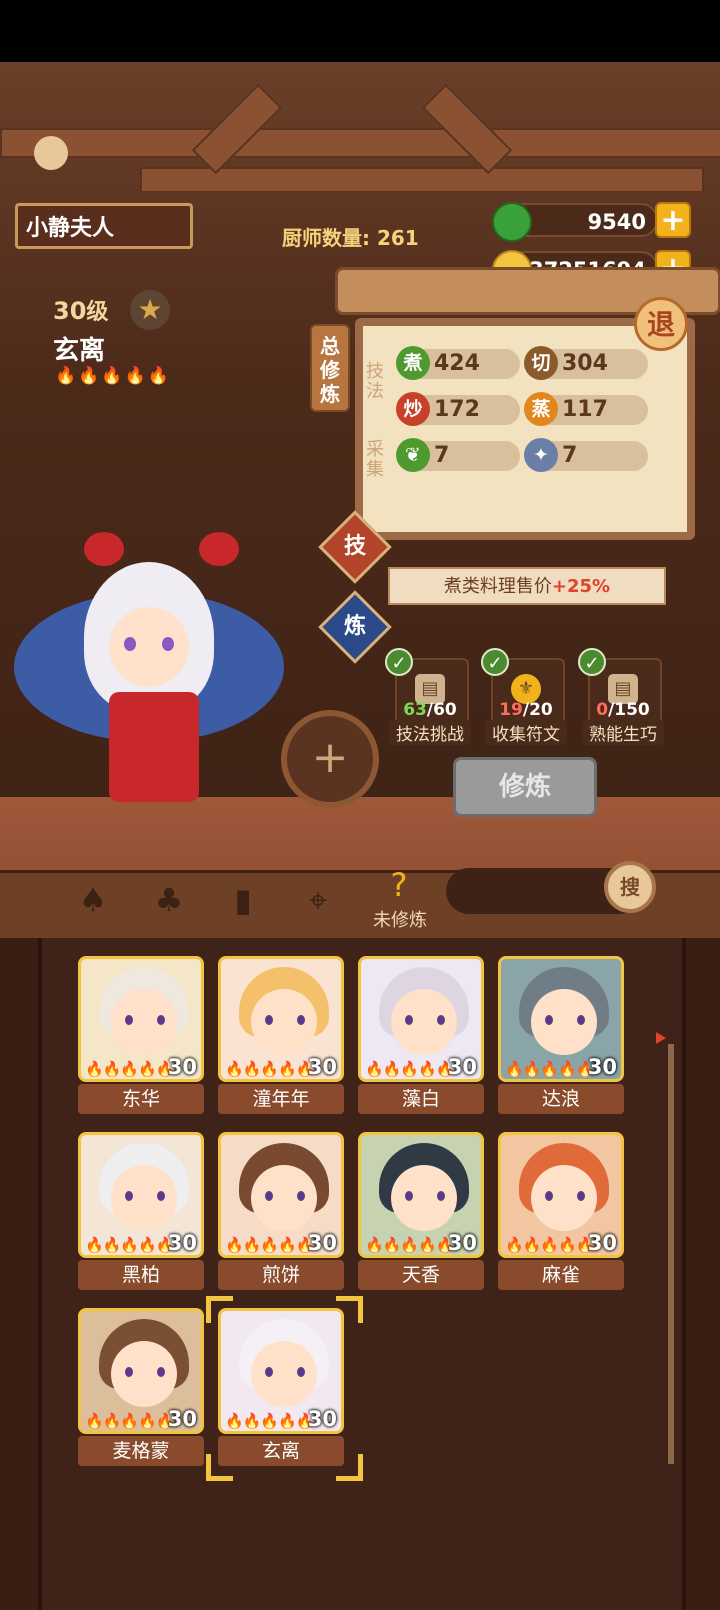 This screenshot has width=720, height=1610. Describe the element at coordinates (399, 885) in the screenshot. I see `untrained-filter-icon: ?` at that location.